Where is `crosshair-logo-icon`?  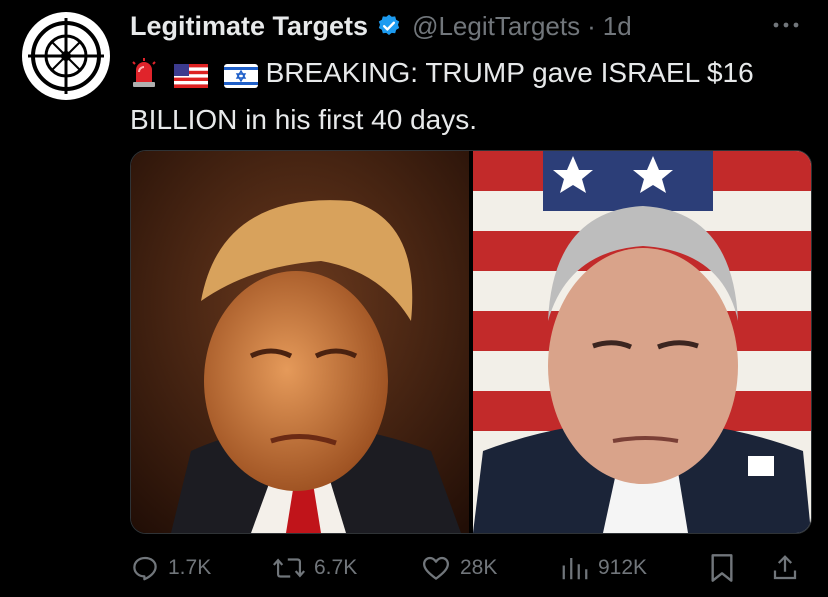
crosshair-logo-icon is located at coordinates (66, 56).